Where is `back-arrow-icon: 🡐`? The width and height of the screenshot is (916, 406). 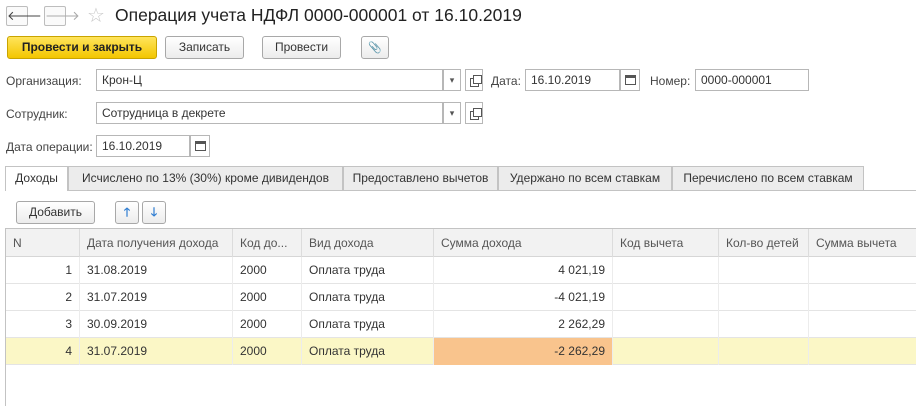 back-arrow-icon: 🡐 is located at coordinates (24, 15).